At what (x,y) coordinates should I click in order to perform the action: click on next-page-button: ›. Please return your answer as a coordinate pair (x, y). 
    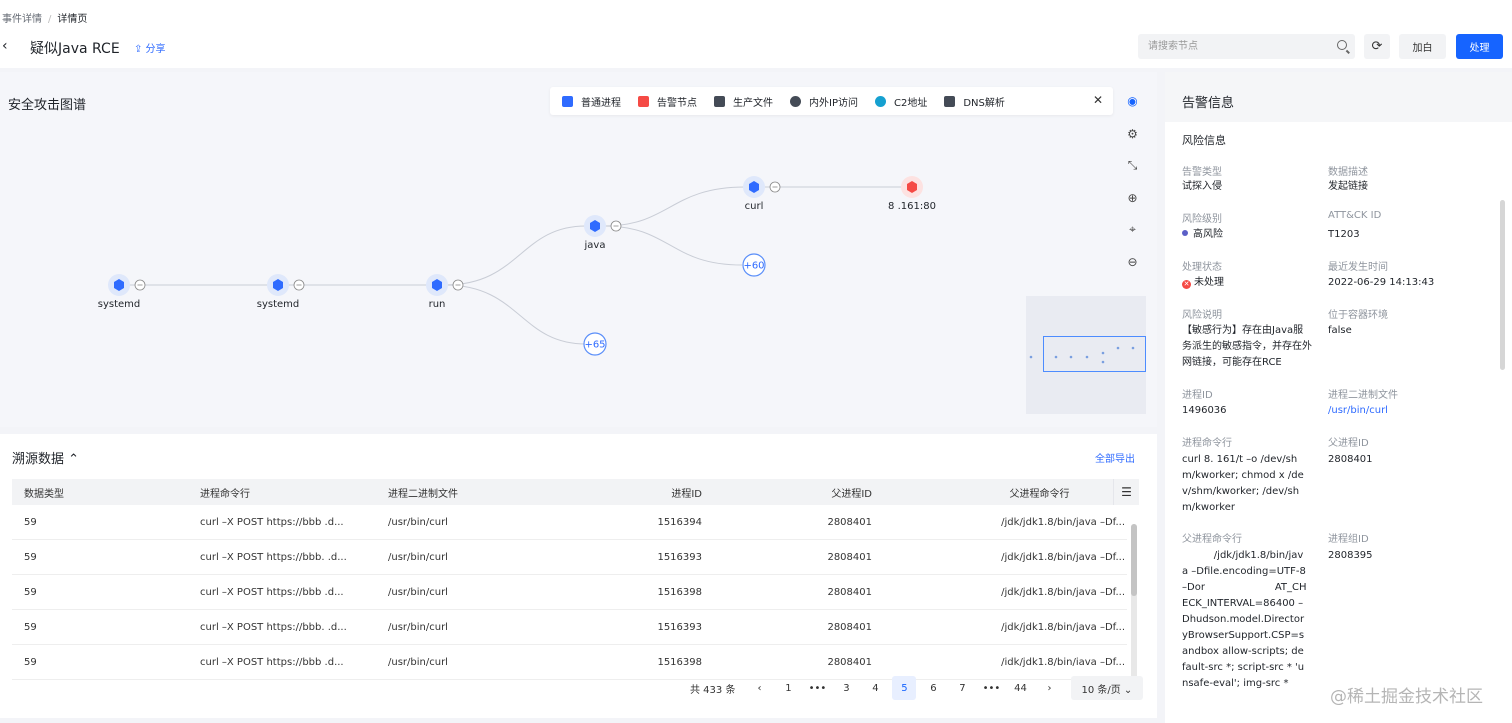
    Looking at the image, I should click on (1049, 688).